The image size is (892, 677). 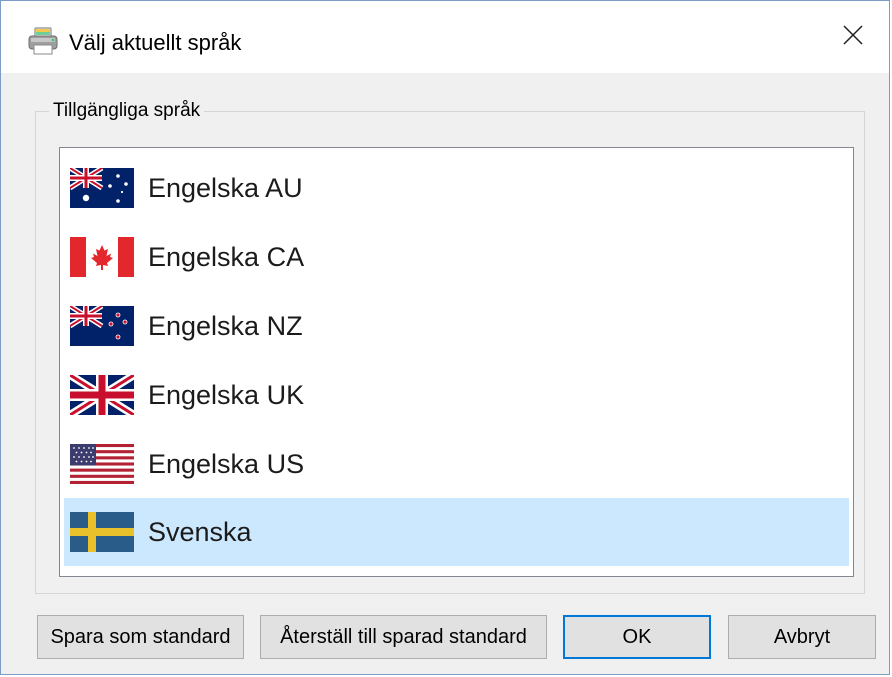 I want to click on list-item-engelska-ca: Engelska CA, so click(x=456, y=257).